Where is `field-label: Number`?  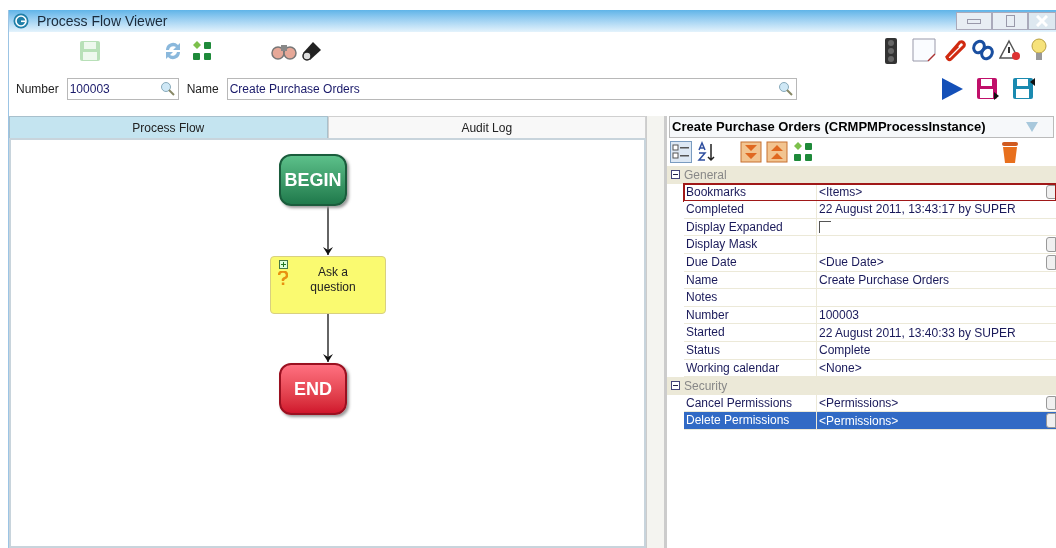
field-label: Number is located at coordinates (37, 89).